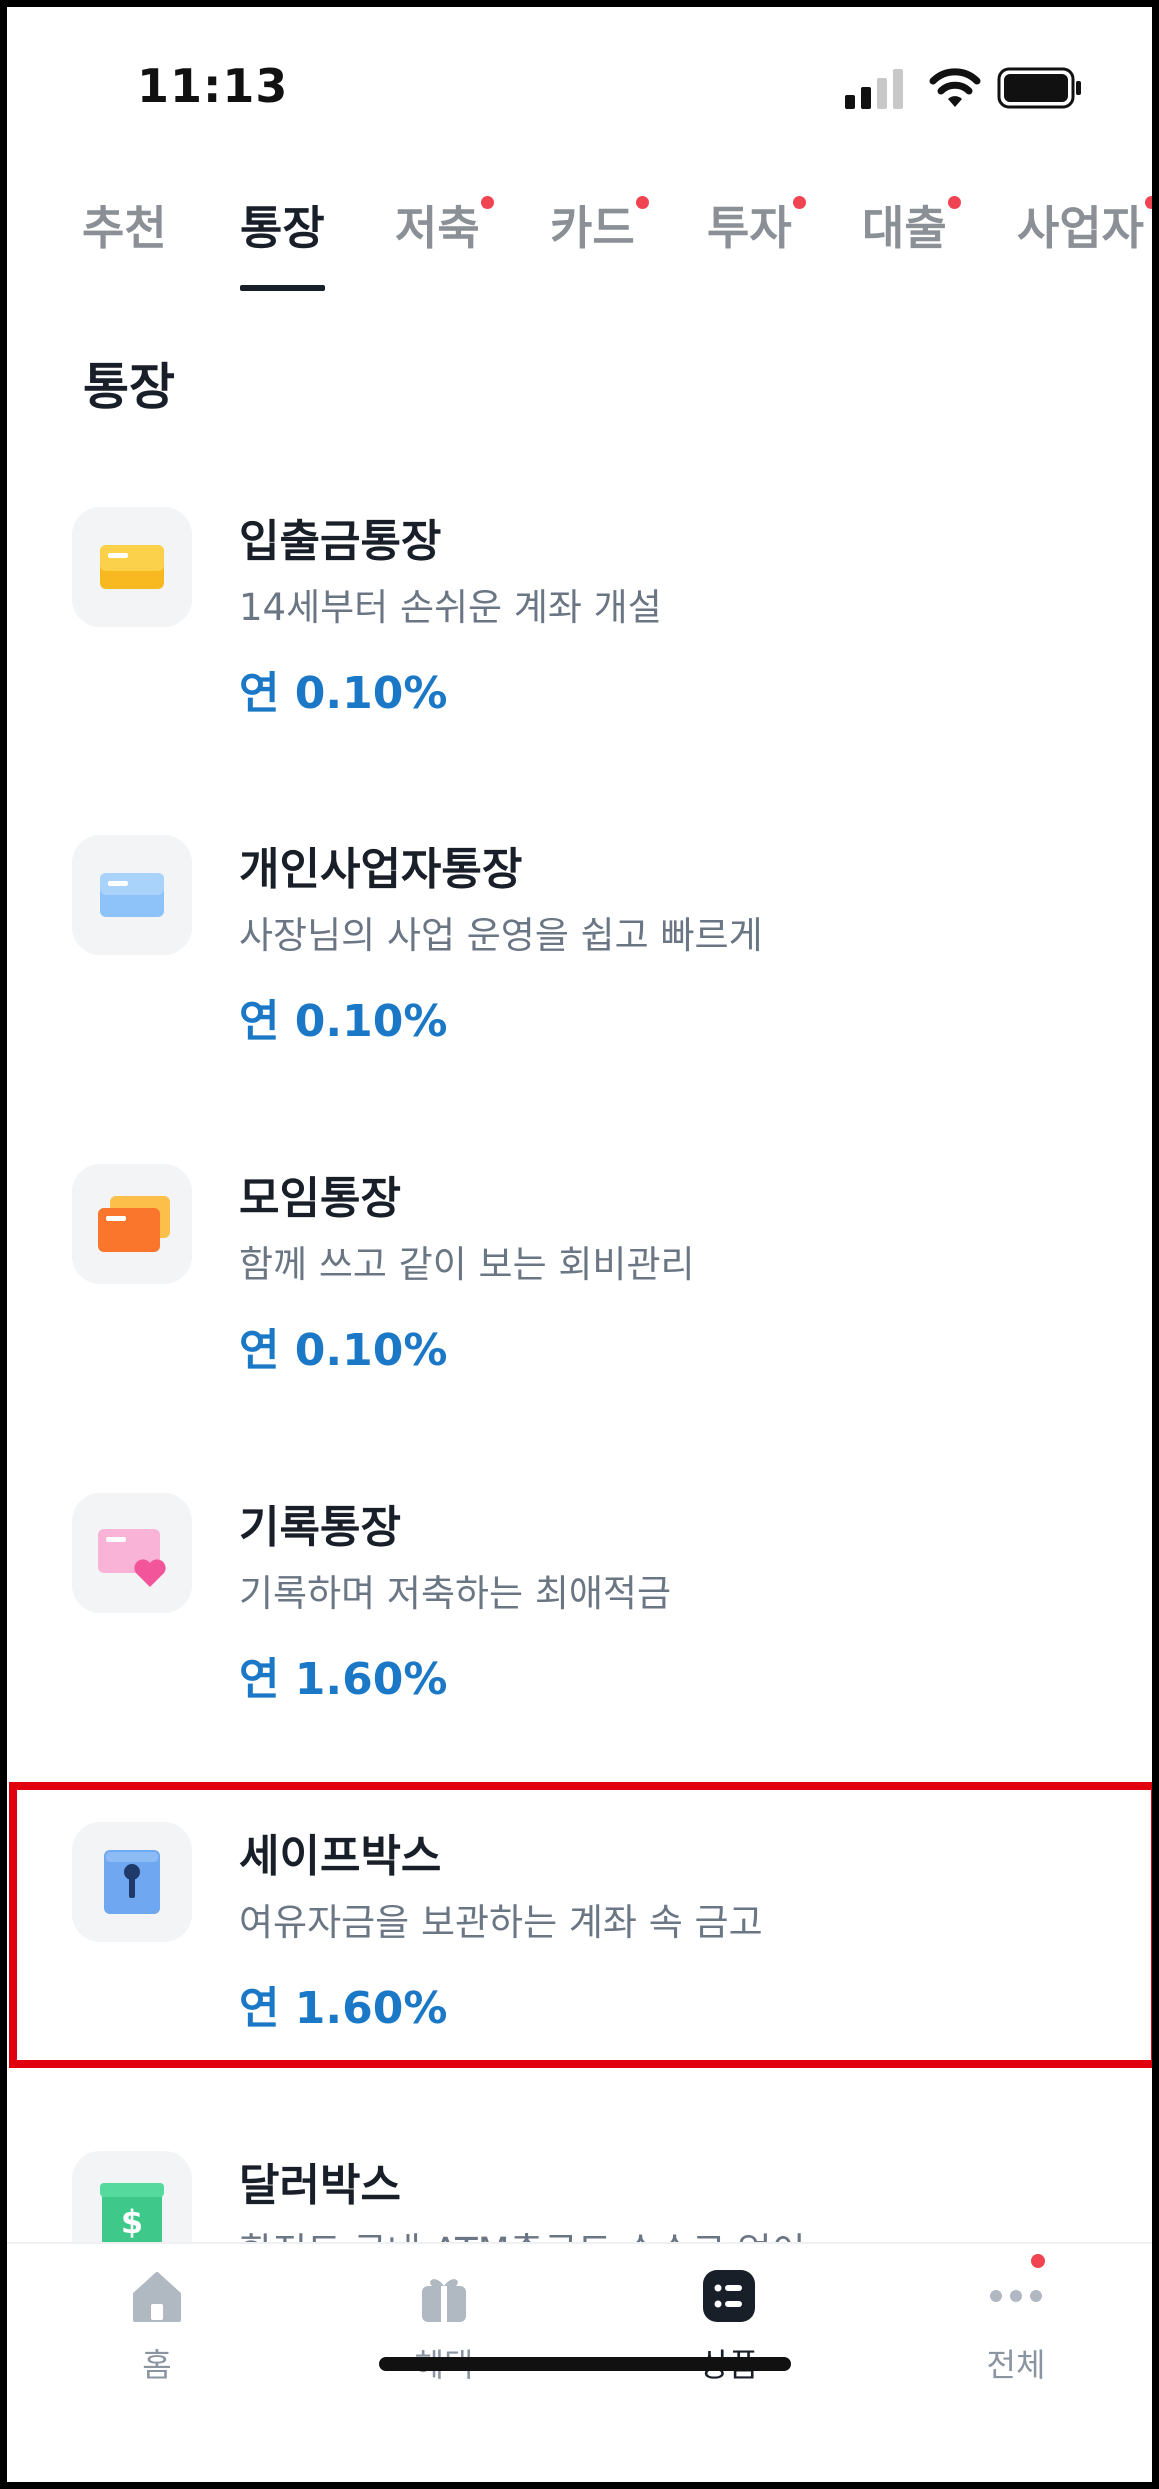  I want to click on gift-icon, so click(444, 2300).